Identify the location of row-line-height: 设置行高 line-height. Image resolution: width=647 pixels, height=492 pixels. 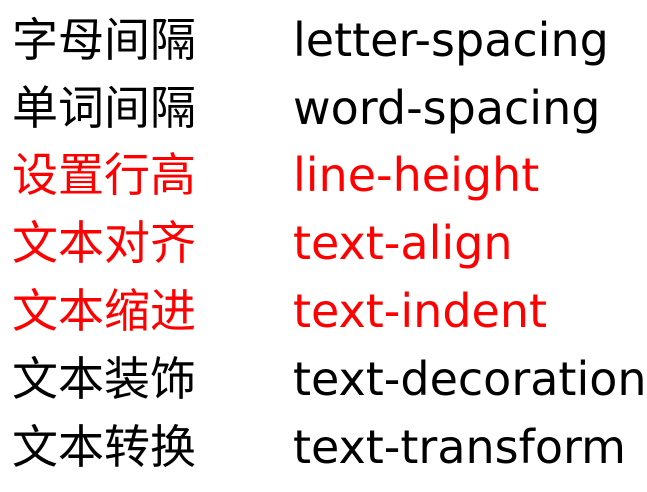
(323, 175).